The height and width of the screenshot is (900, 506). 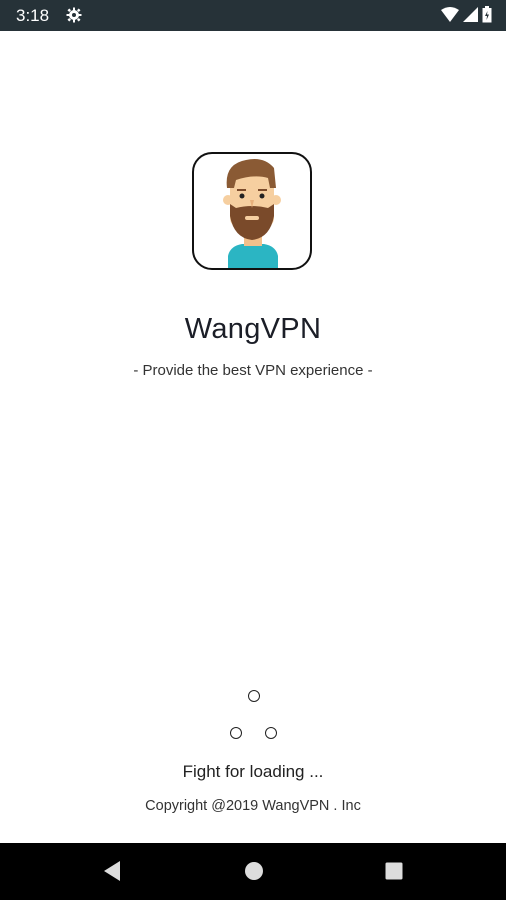 What do you see at coordinates (450, 17) in the screenshot?
I see `wifi-icon` at bounding box center [450, 17].